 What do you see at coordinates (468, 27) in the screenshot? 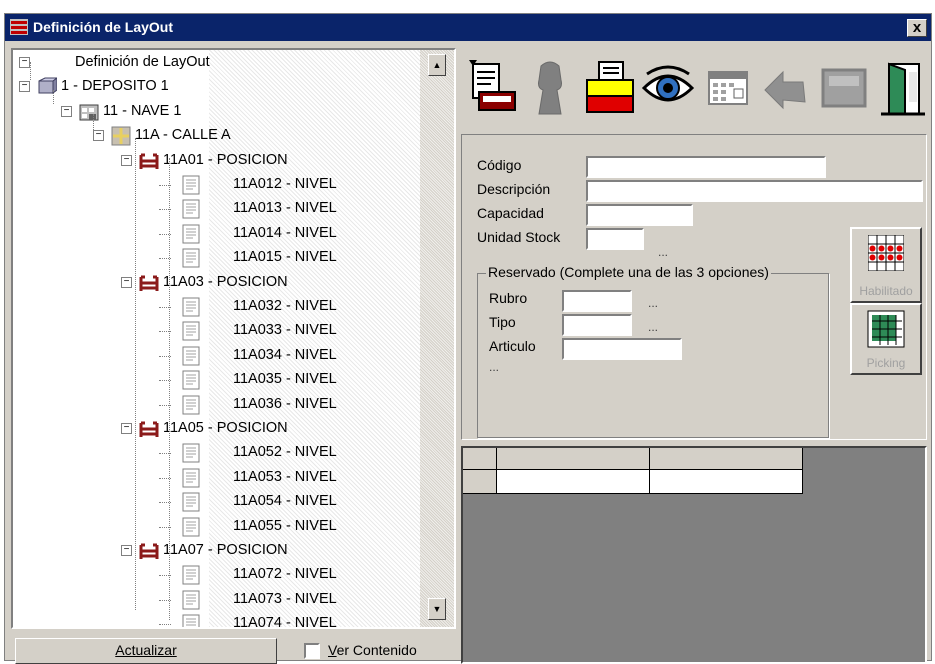
I see `title-bar: Definición de LayOut x` at bounding box center [468, 27].